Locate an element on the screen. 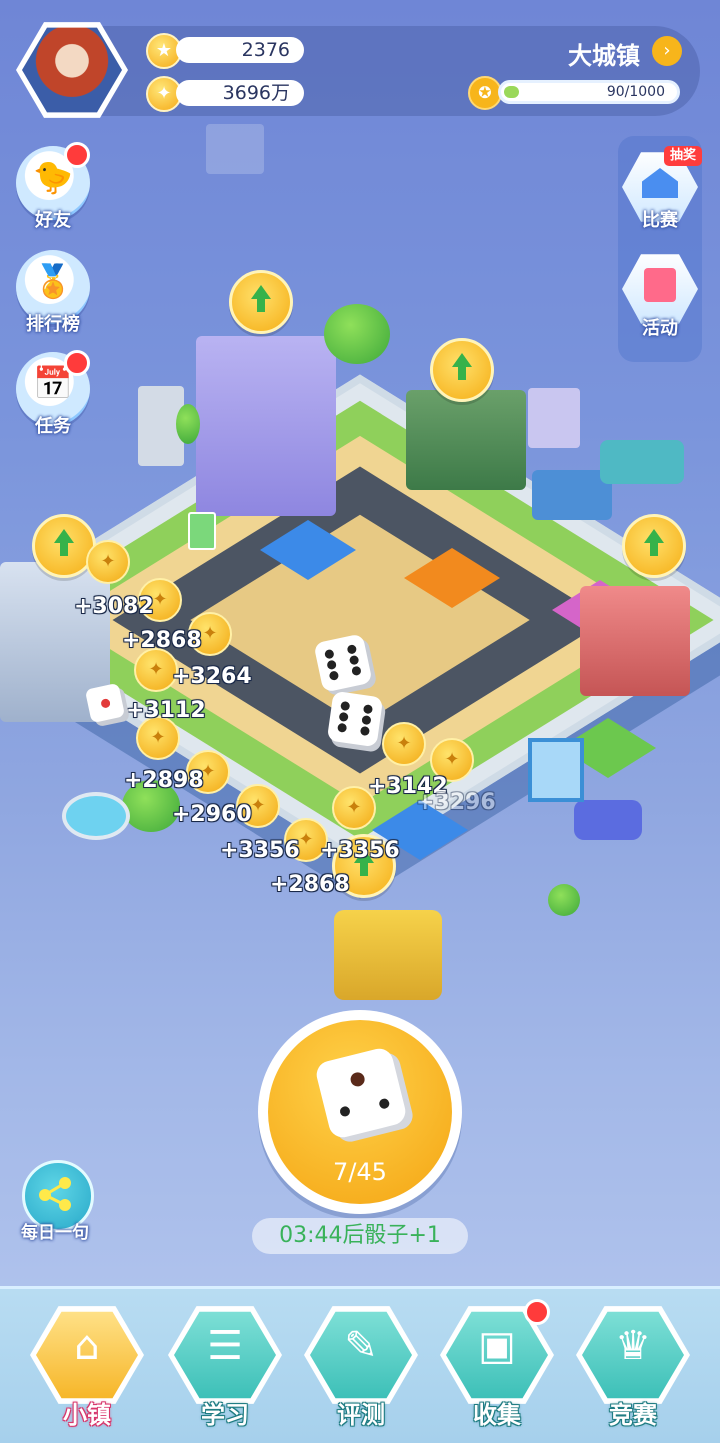  coin-reward-text: +3082 is located at coordinates (114, 606).